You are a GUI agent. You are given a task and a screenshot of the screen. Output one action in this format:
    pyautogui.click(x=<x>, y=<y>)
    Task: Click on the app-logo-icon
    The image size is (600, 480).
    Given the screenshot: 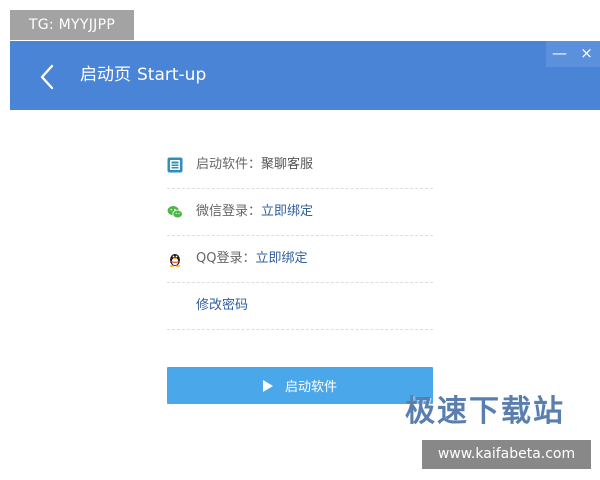 What is the action you would take?
    pyautogui.click(x=175, y=165)
    